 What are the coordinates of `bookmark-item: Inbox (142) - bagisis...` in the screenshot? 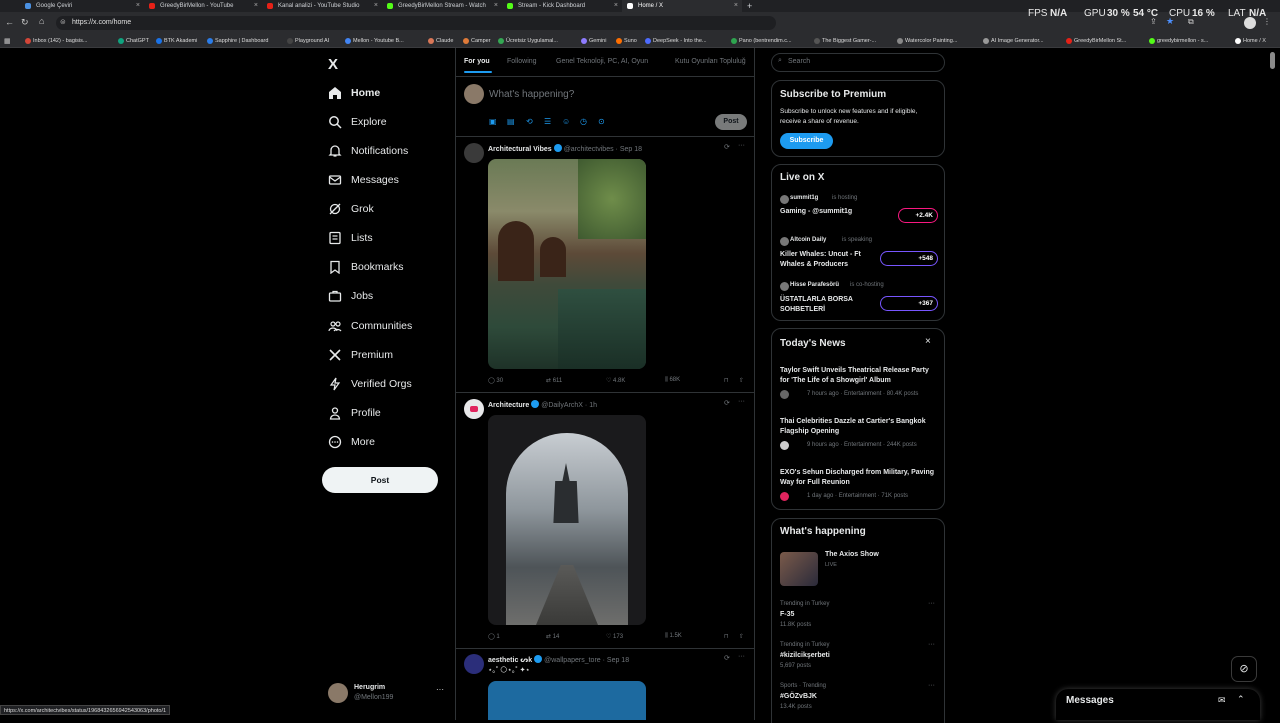 It's located at (55, 41).